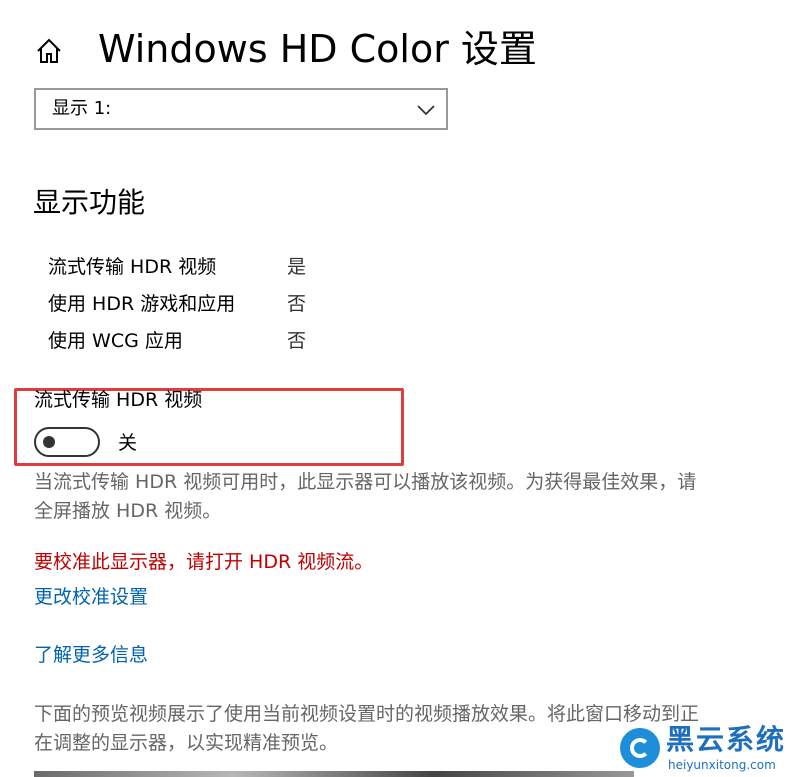 Image resolution: width=787 pixels, height=777 pixels. Describe the element at coordinates (128, 443) in the screenshot. I see `stream-hdr-state: 关` at that location.